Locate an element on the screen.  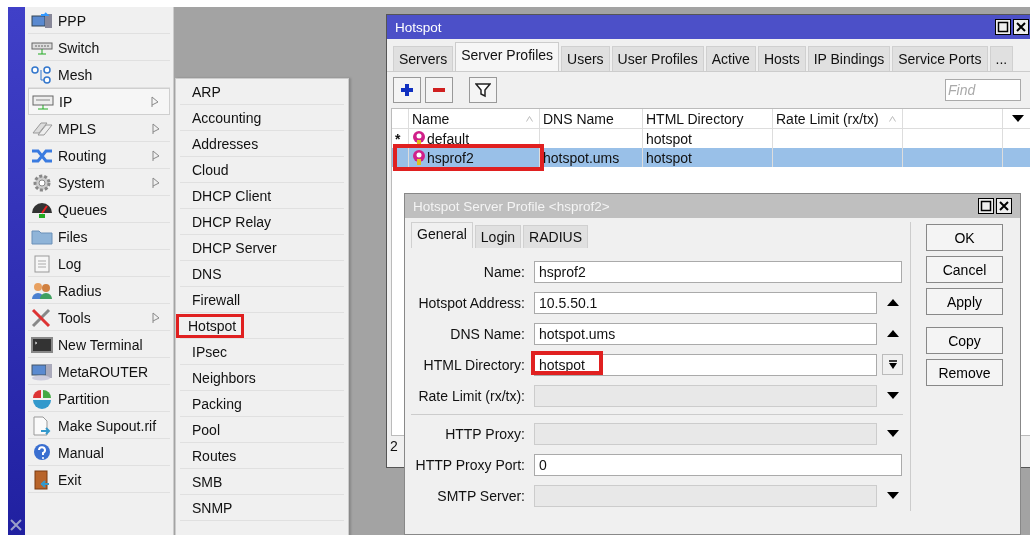
submenu-item: SNMP is located at coordinates (210, 507).